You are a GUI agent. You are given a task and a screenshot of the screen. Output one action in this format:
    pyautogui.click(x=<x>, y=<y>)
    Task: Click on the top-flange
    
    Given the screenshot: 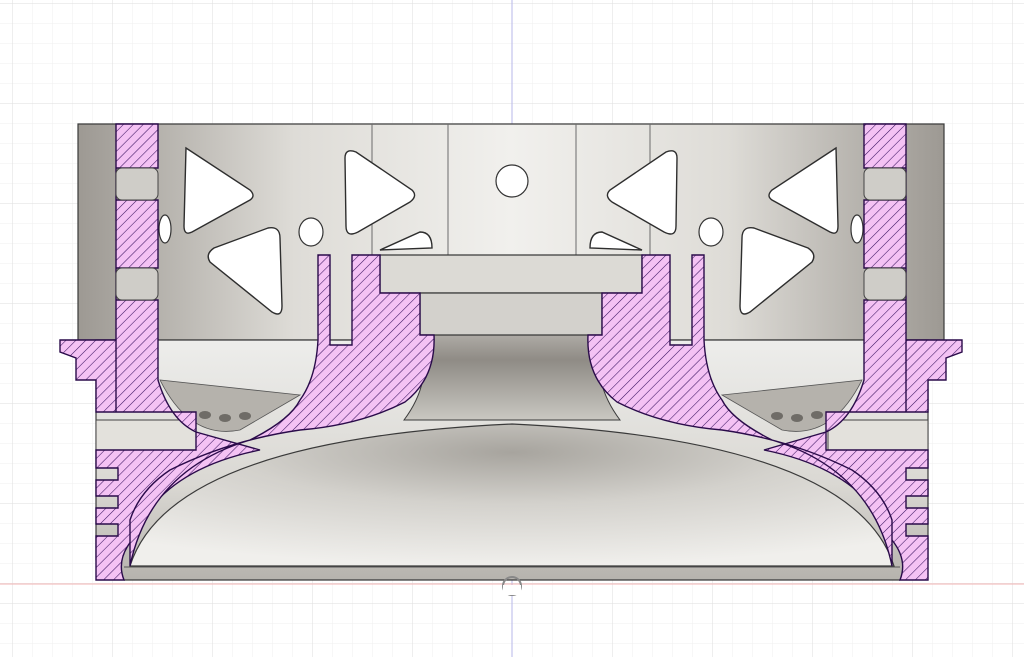 What is the action you would take?
    pyautogui.click(x=511, y=274)
    